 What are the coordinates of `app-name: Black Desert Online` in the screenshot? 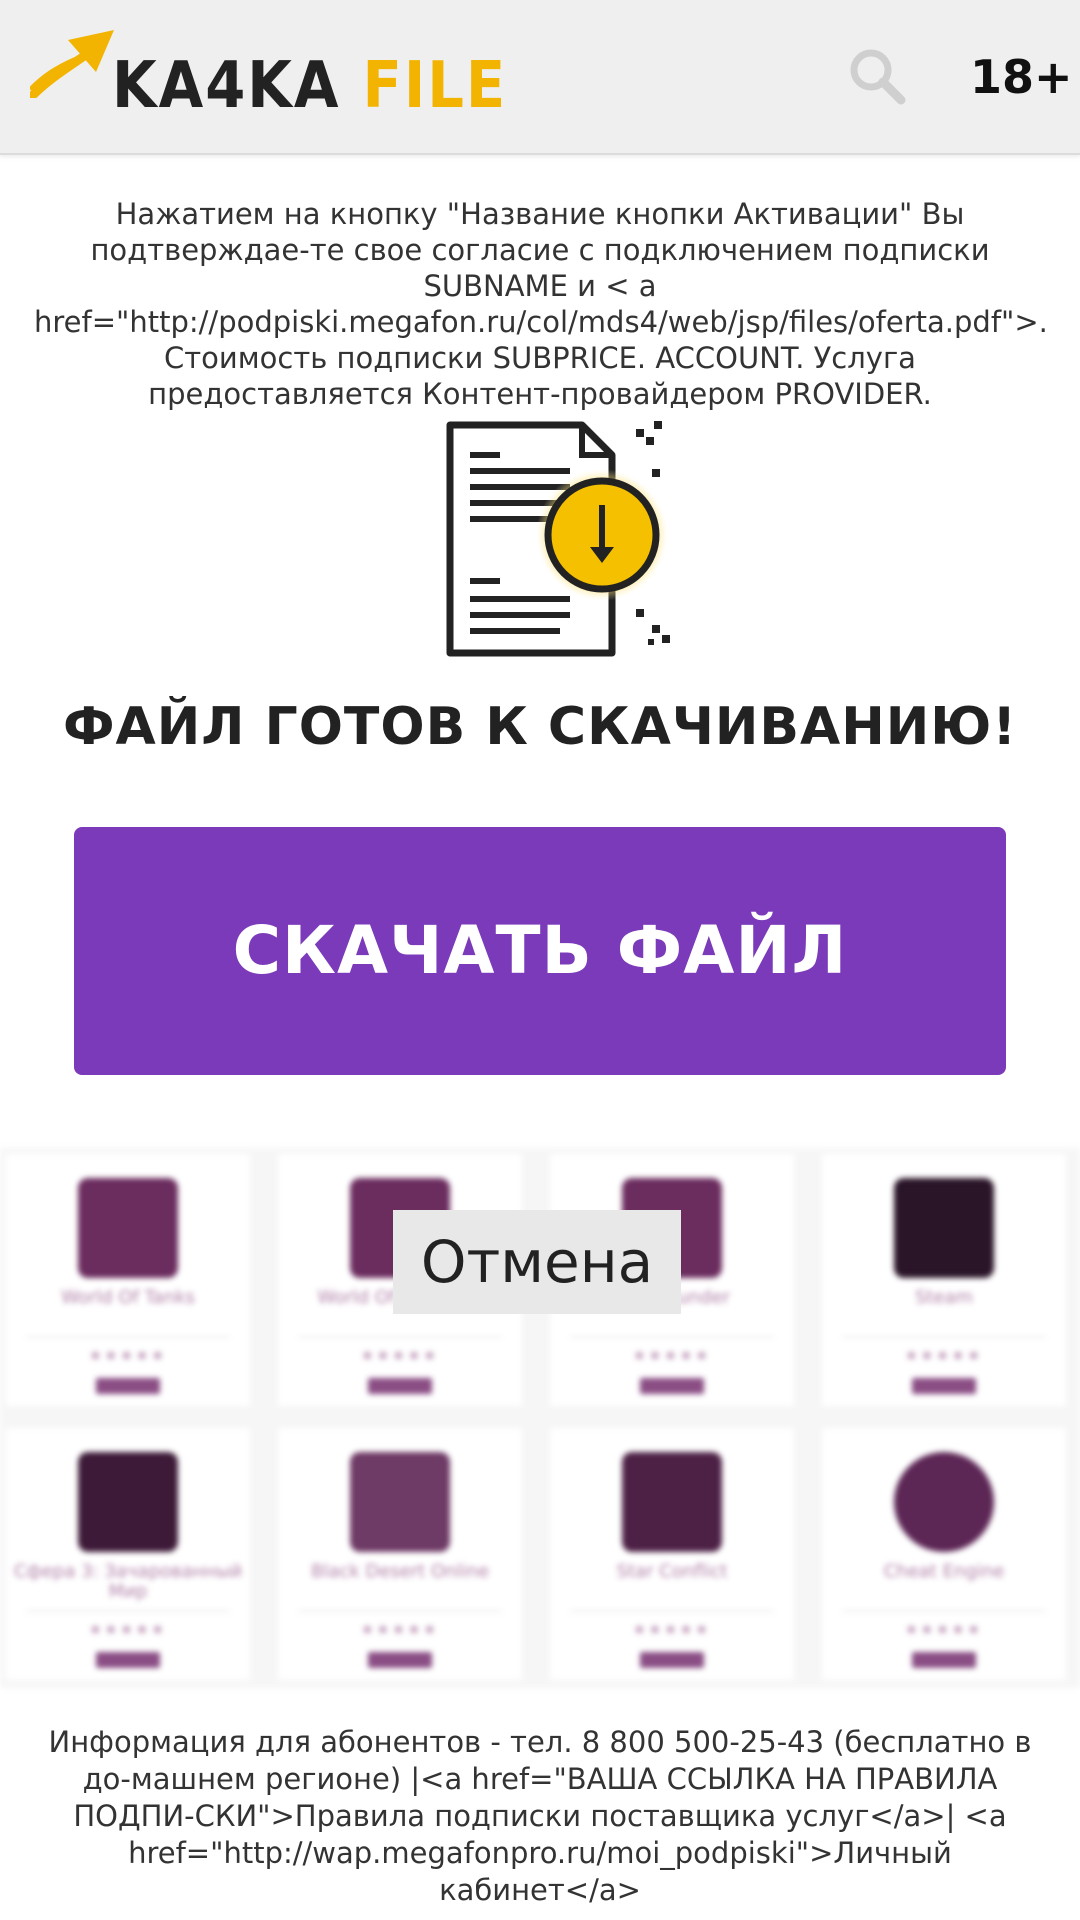 It's located at (400, 1571).